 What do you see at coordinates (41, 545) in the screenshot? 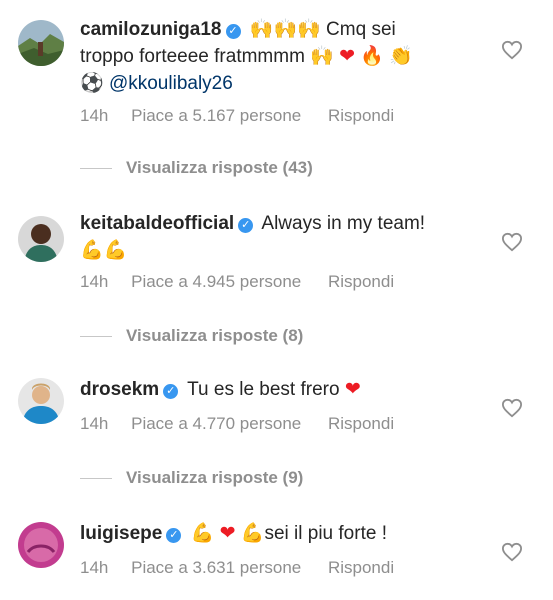
I see `avatar-luigisepe` at bounding box center [41, 545].